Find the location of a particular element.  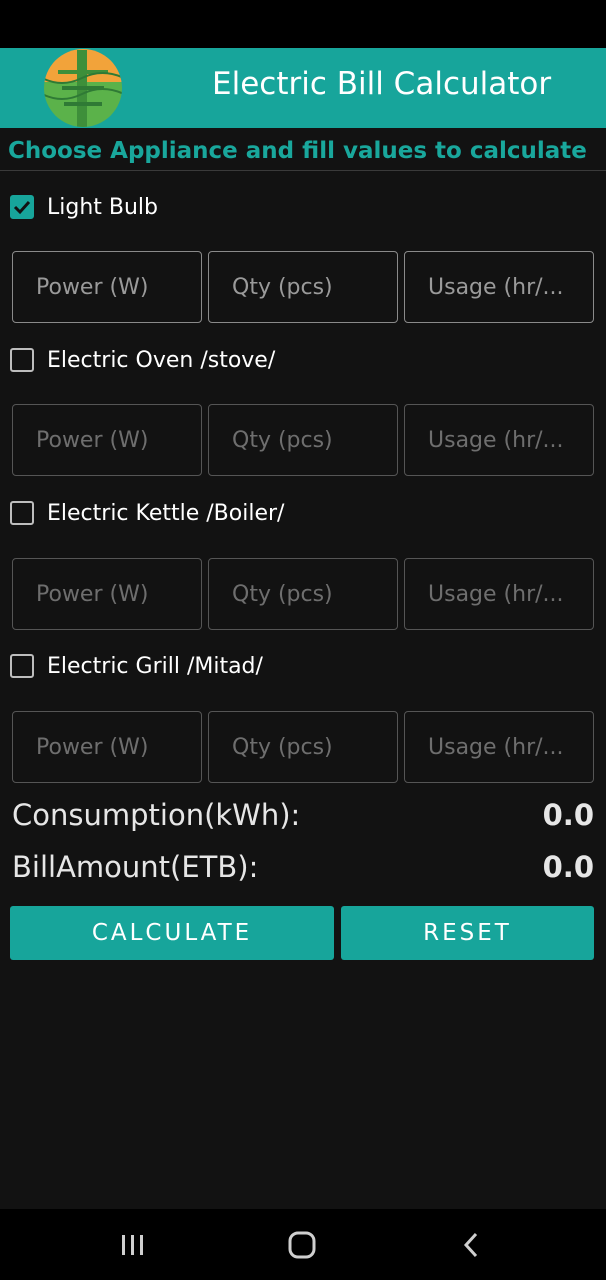

appliance-label: Electric Grill /Mitad/ is located at coordinates (155, 666).